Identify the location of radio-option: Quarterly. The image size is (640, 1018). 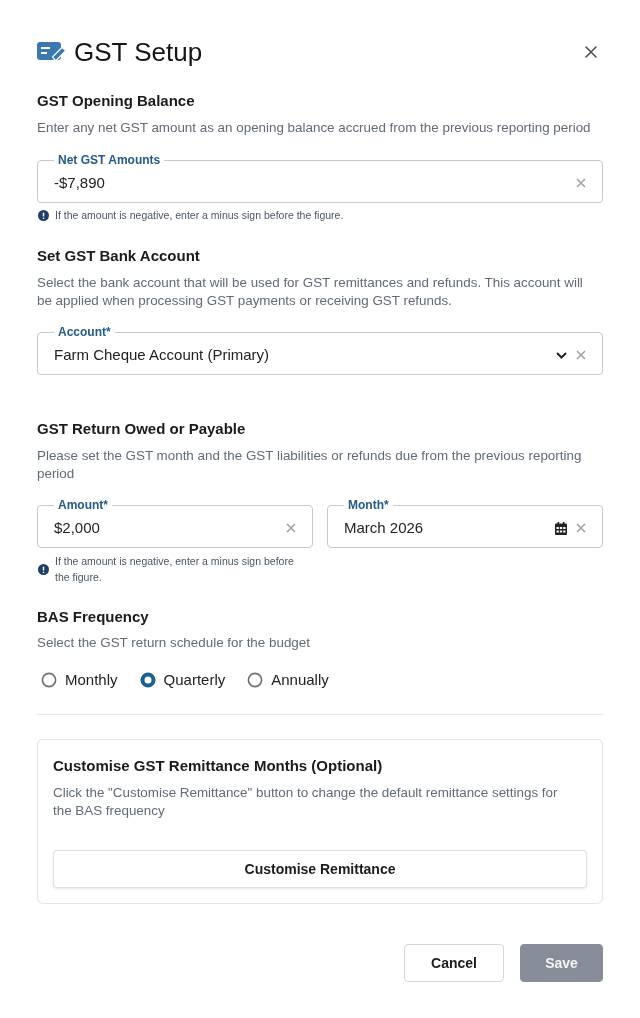
(182, 680).